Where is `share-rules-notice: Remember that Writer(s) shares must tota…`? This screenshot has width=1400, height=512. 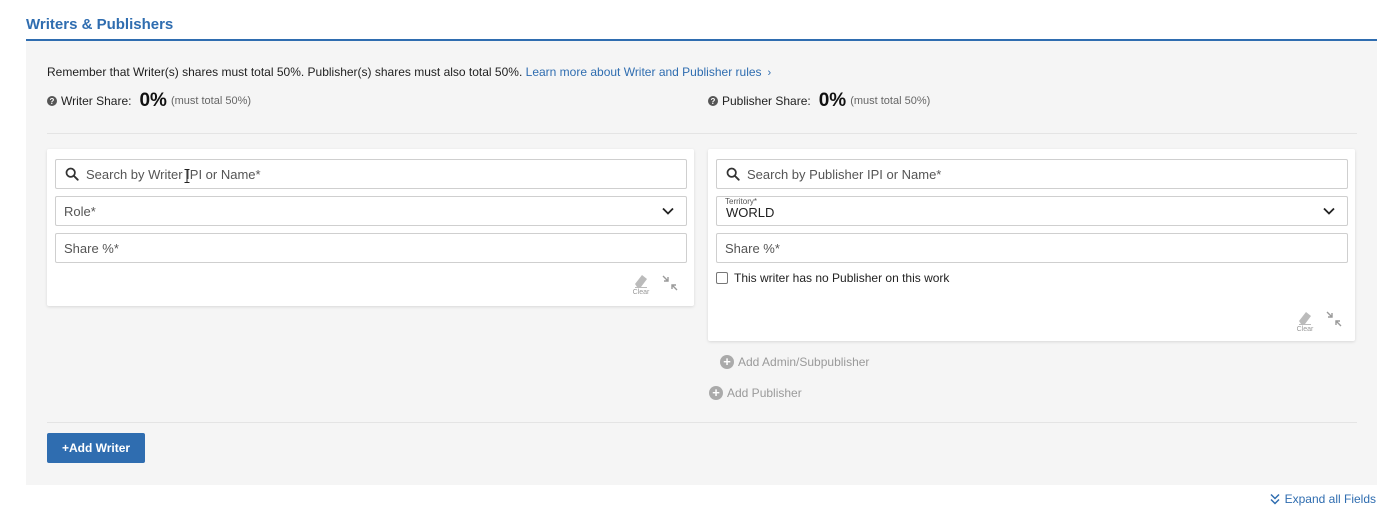 share-rules-notice: Remember that Writer(s) shares must tota… is located at coordinates (409, 72).